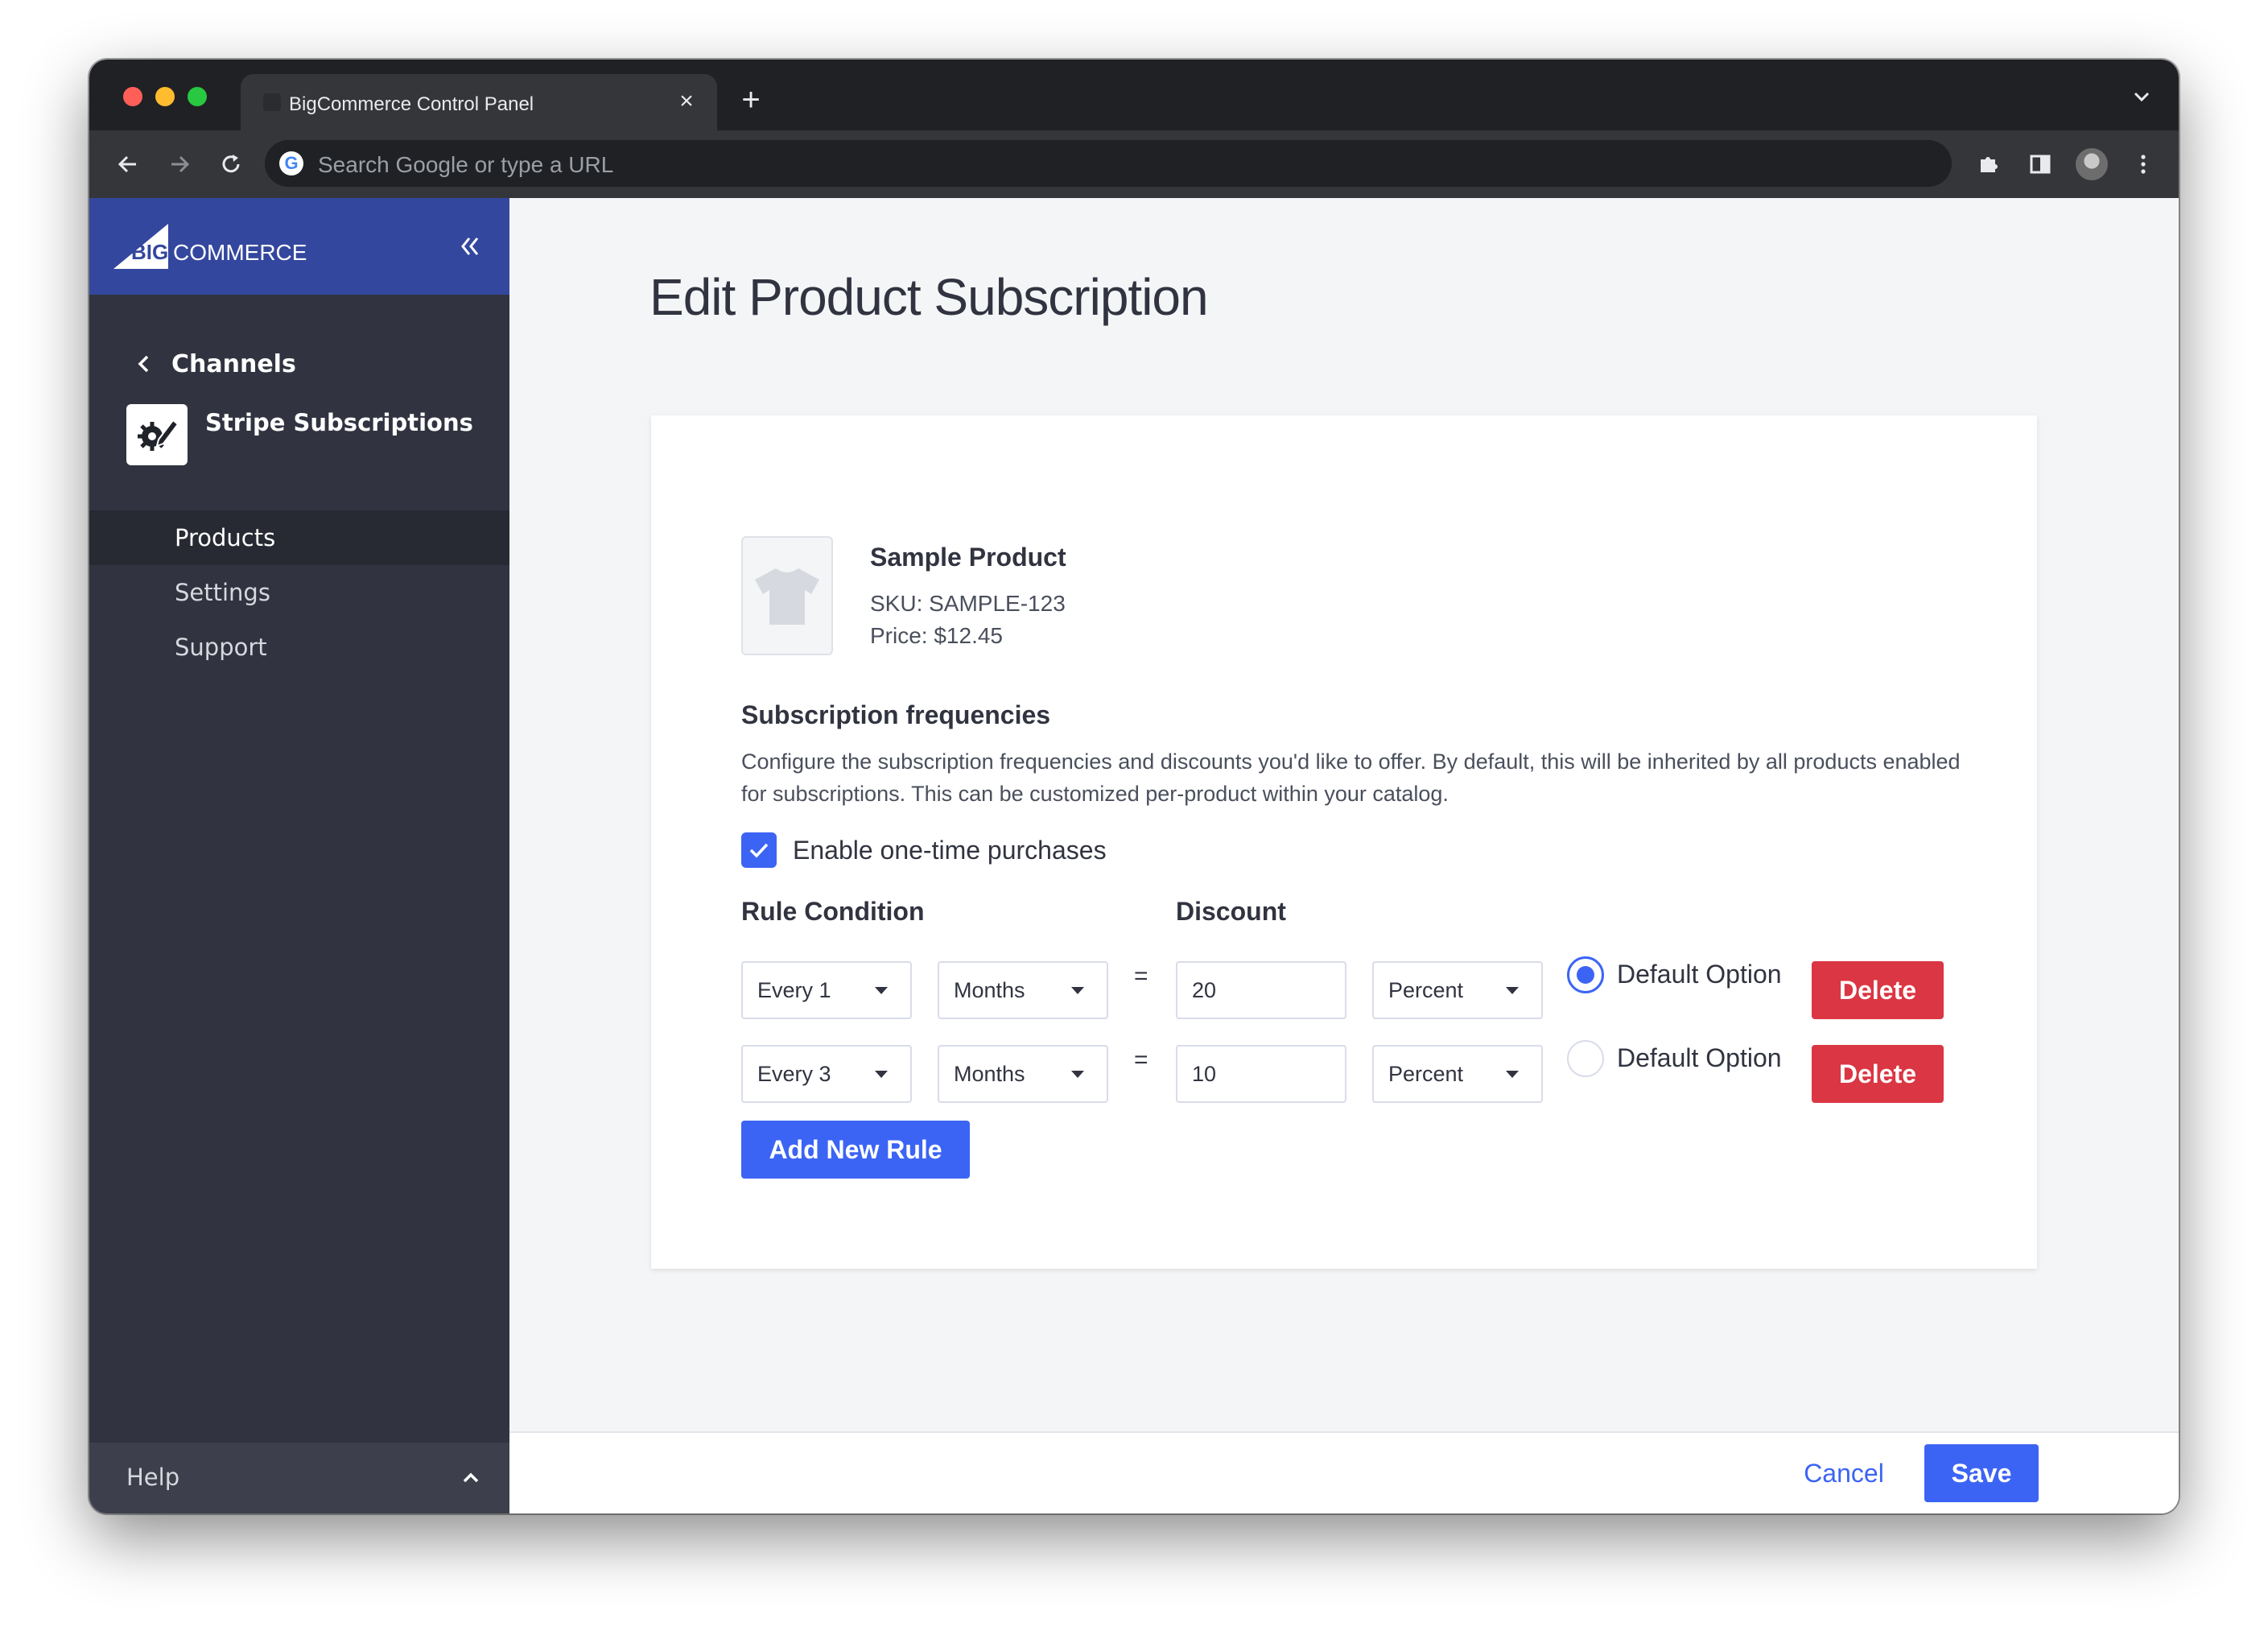 This screenshot has height=1631, width=2268. Describe the element at coordinates (157, 434) in the screenshot. I see `stripe-subscriptions-app-icon` at that location.